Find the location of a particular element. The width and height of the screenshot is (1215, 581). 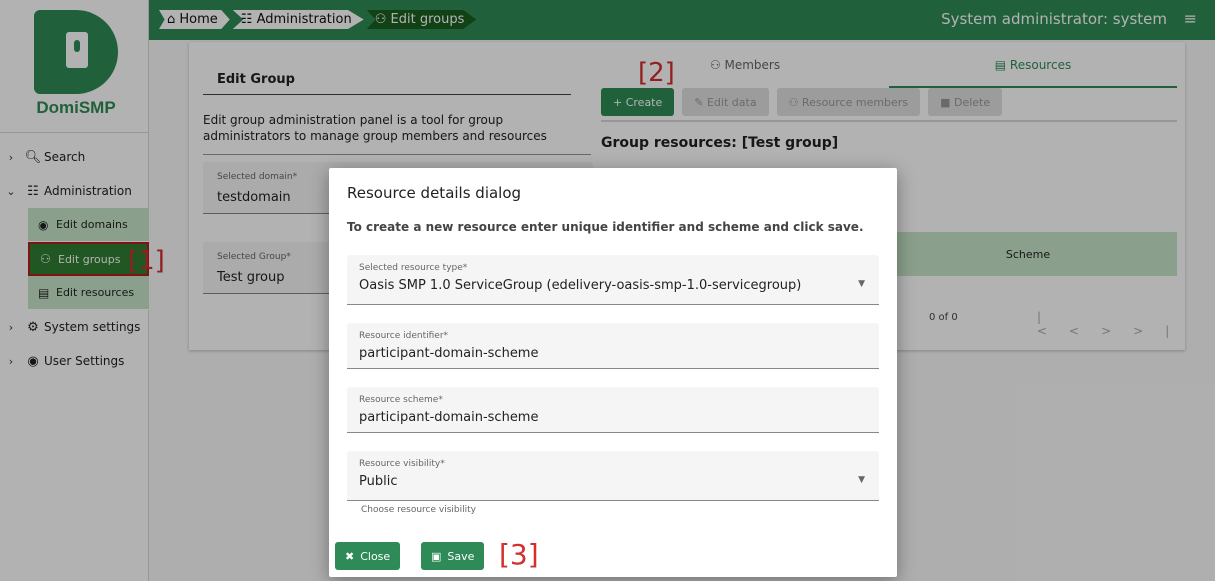

field-label: Resource scheme* is located at coordinates (401, 400).